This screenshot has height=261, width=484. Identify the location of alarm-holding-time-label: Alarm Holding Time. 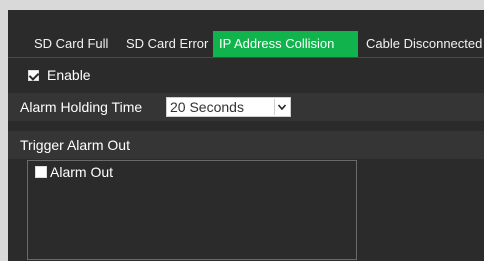
(81, 107).